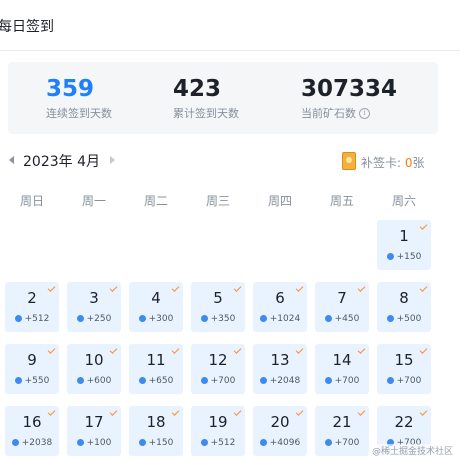 This screenshot has width=460, height=460. Describe the element at coordinates (230, 162) in the screenshot. I see `month-bar: 2023年 4月 补签卡: 0张` at that location.